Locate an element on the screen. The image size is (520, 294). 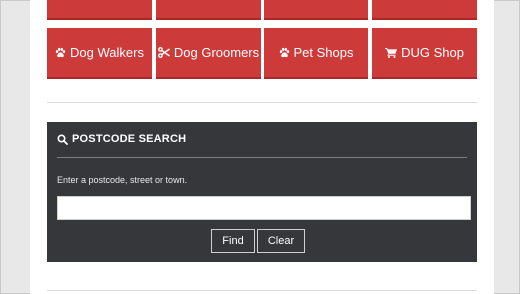
tile-dug-shop: DUG Shop is located at coordinates (424, 53).